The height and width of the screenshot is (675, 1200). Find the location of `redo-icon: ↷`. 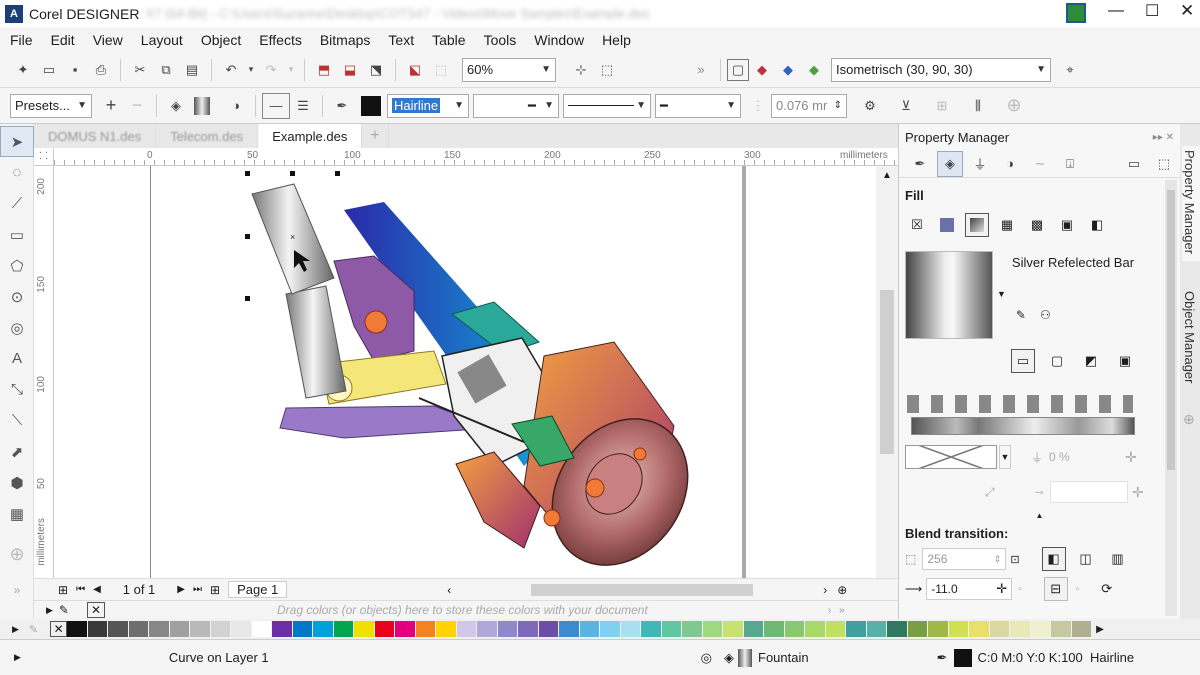

redo-icon: ↷ is located at coordinates (271, 70).